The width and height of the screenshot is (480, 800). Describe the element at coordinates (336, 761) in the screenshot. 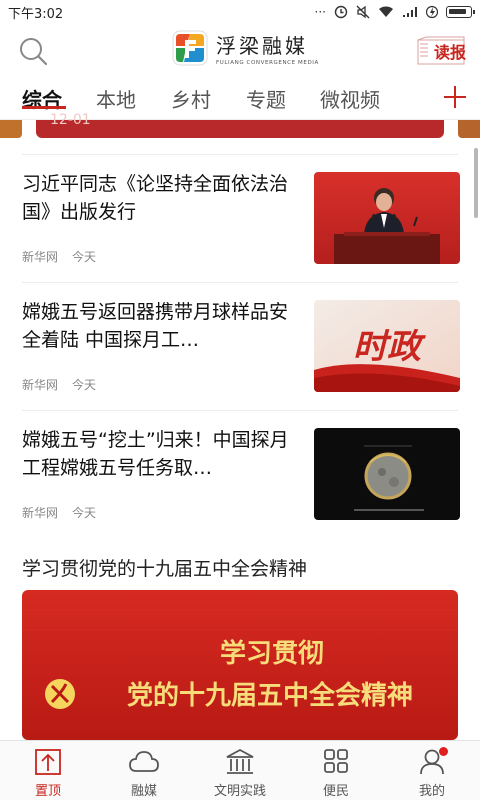

I see `grid-icon` at that location.